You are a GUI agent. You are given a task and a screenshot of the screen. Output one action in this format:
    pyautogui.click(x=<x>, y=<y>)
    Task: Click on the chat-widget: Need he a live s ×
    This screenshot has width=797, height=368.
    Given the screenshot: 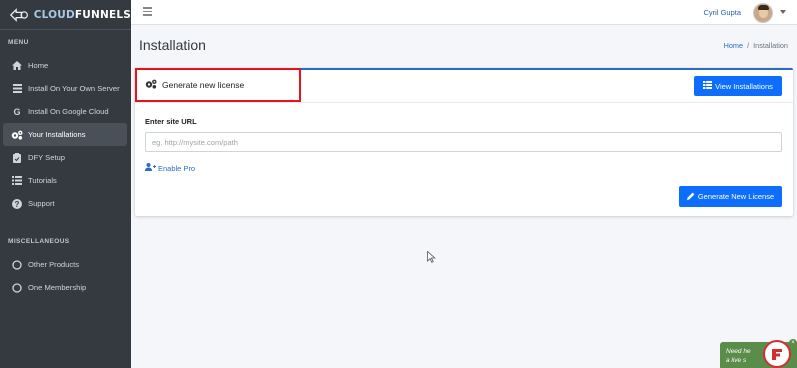 What is the action you would take?
    pyautogui.click(x=758, y=353)
    